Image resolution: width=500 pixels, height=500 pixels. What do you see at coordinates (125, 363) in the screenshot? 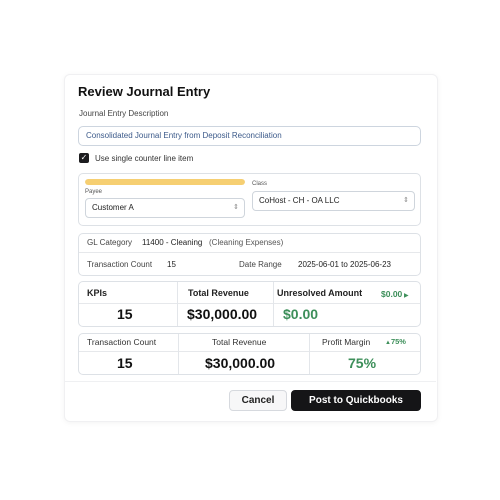
I see `kpi2-txn-count-value: 15` at bounding box center [125, 363].